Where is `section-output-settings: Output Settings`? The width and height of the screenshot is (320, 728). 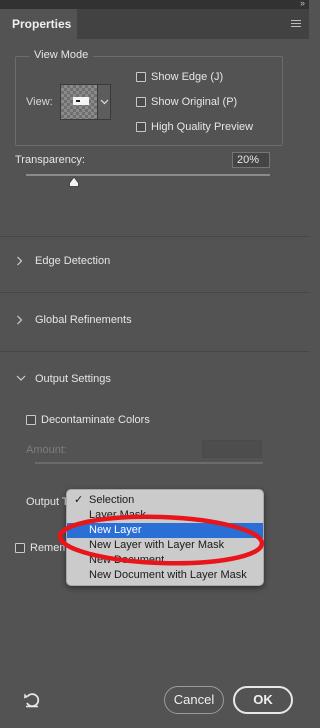 section-output-settings: Output Settings is located at coordinates (154, 380).